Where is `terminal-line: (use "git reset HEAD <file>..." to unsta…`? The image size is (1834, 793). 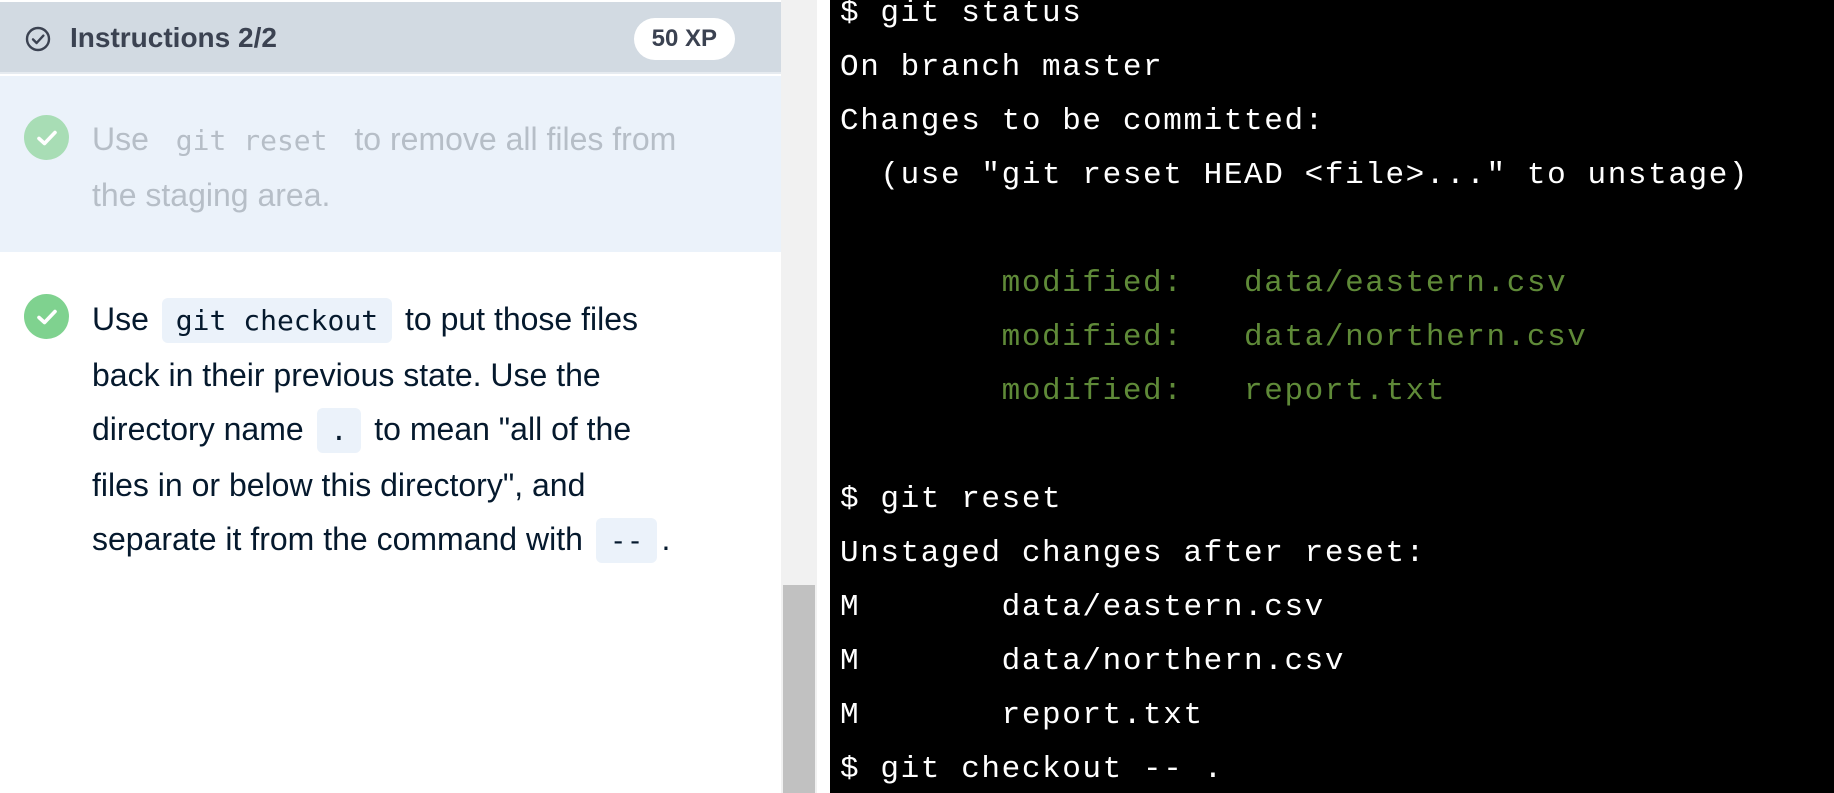
terminal-line: (use "git reset HEAD <file>..." to unsta… is located at coordinates (1295, 175).